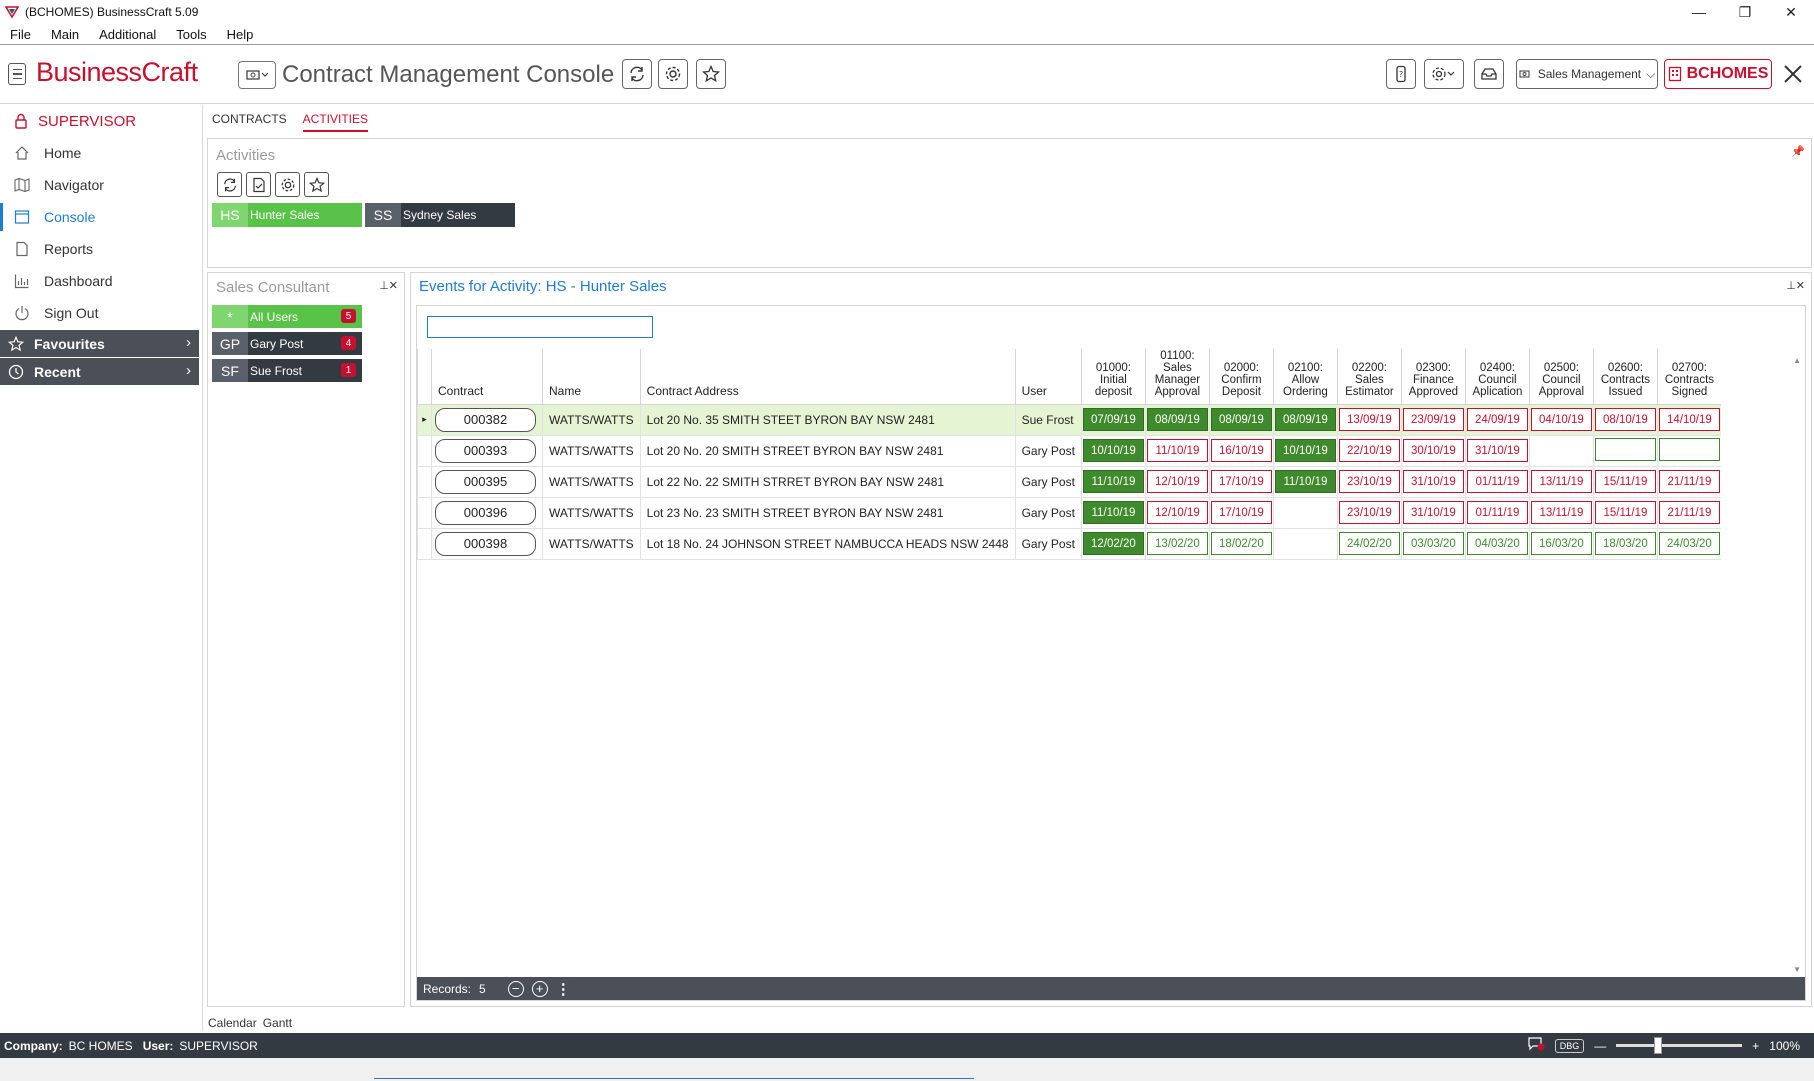  I want to click on zoom-in-icon: +, so click(1755, 1046).